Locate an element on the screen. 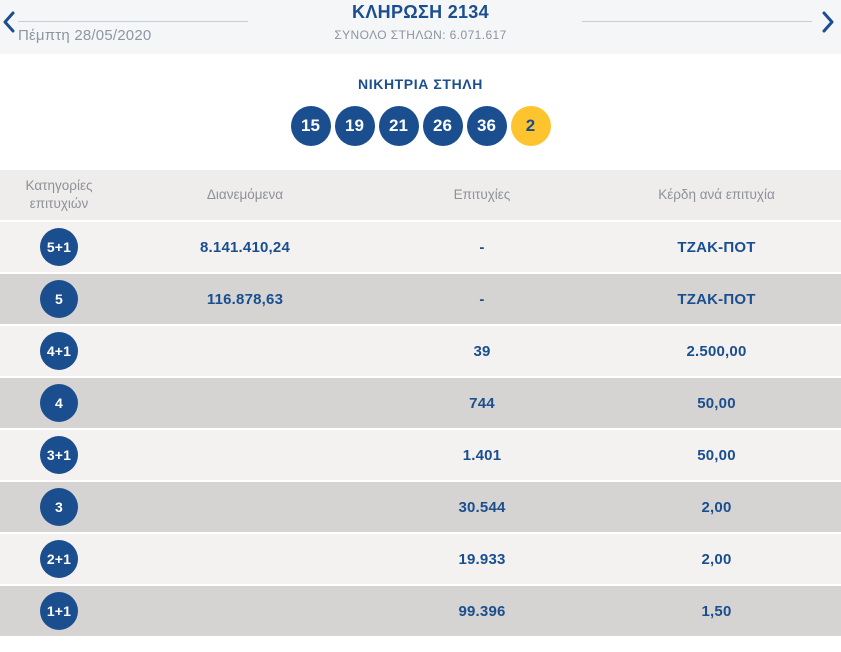 This screenshot has height=652, width=841. winnings-cell: 2.500,00 is located at coordinates (716, 351).